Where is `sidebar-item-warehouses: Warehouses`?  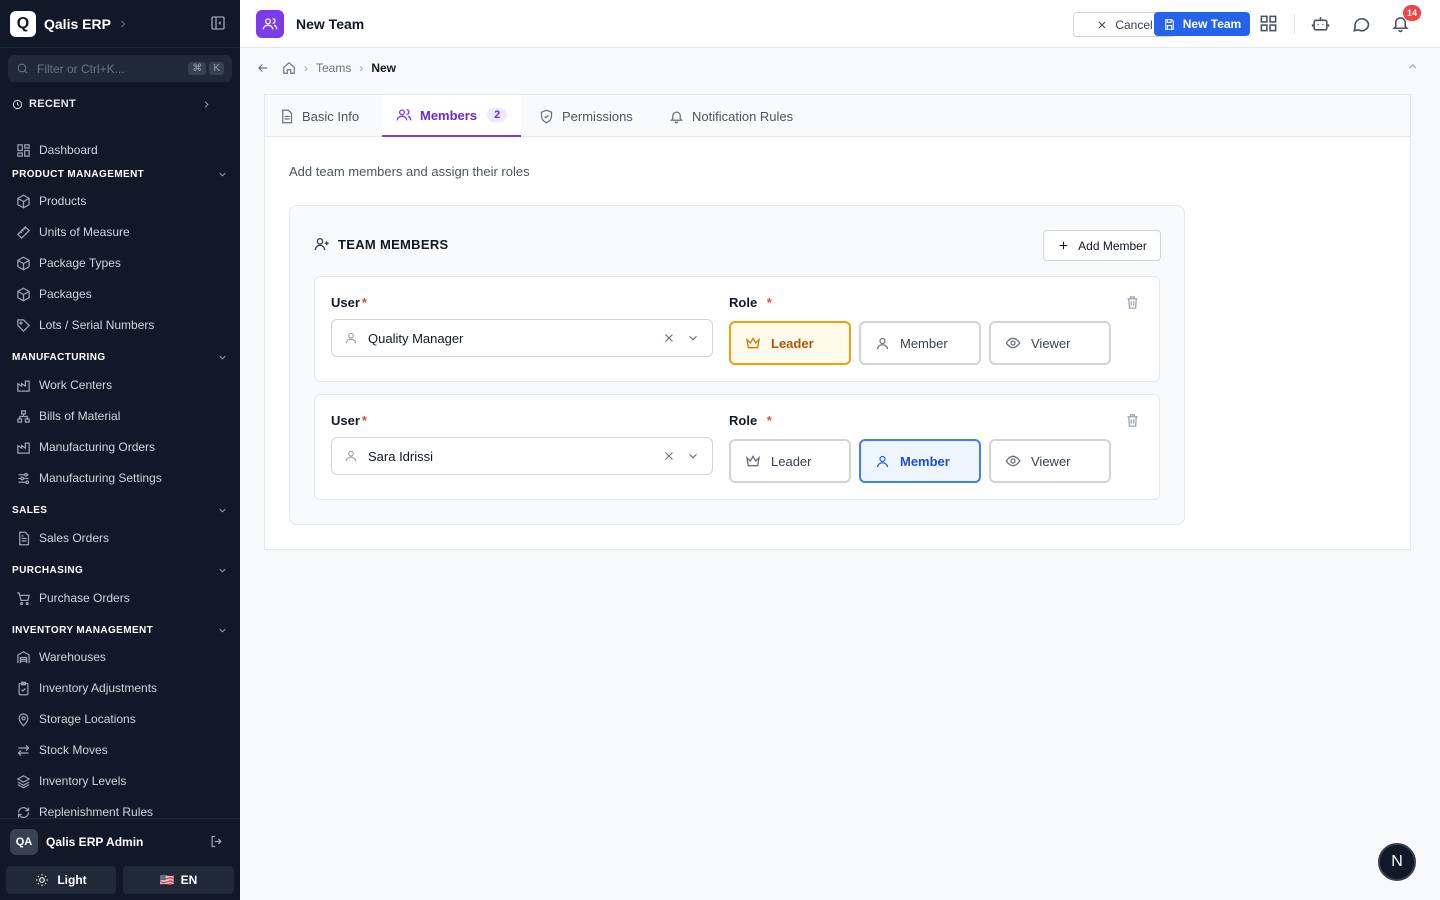
sidebar-item-warehouses: Warehouses is located at coordinates (61, 657).